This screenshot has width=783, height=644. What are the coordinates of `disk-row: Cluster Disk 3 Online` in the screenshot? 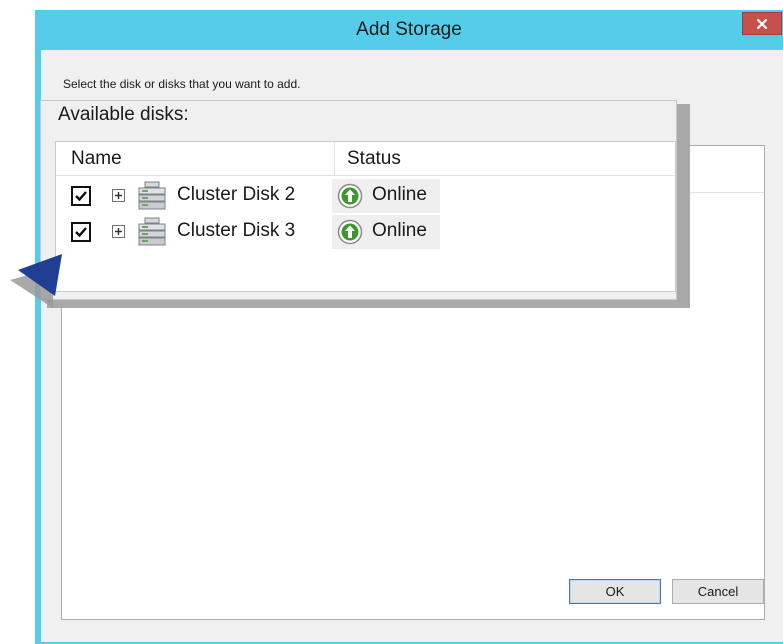 It's located at (365, 232).